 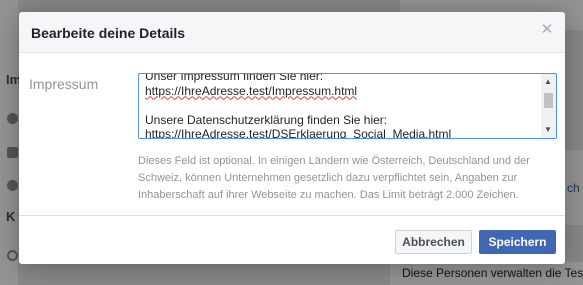 What do you see at coordinates (251, 90) in the screenshot?
I see `textarea-line-text: https://IhreAdresse.test/Impressum.html` at bounding box center [251, 90].